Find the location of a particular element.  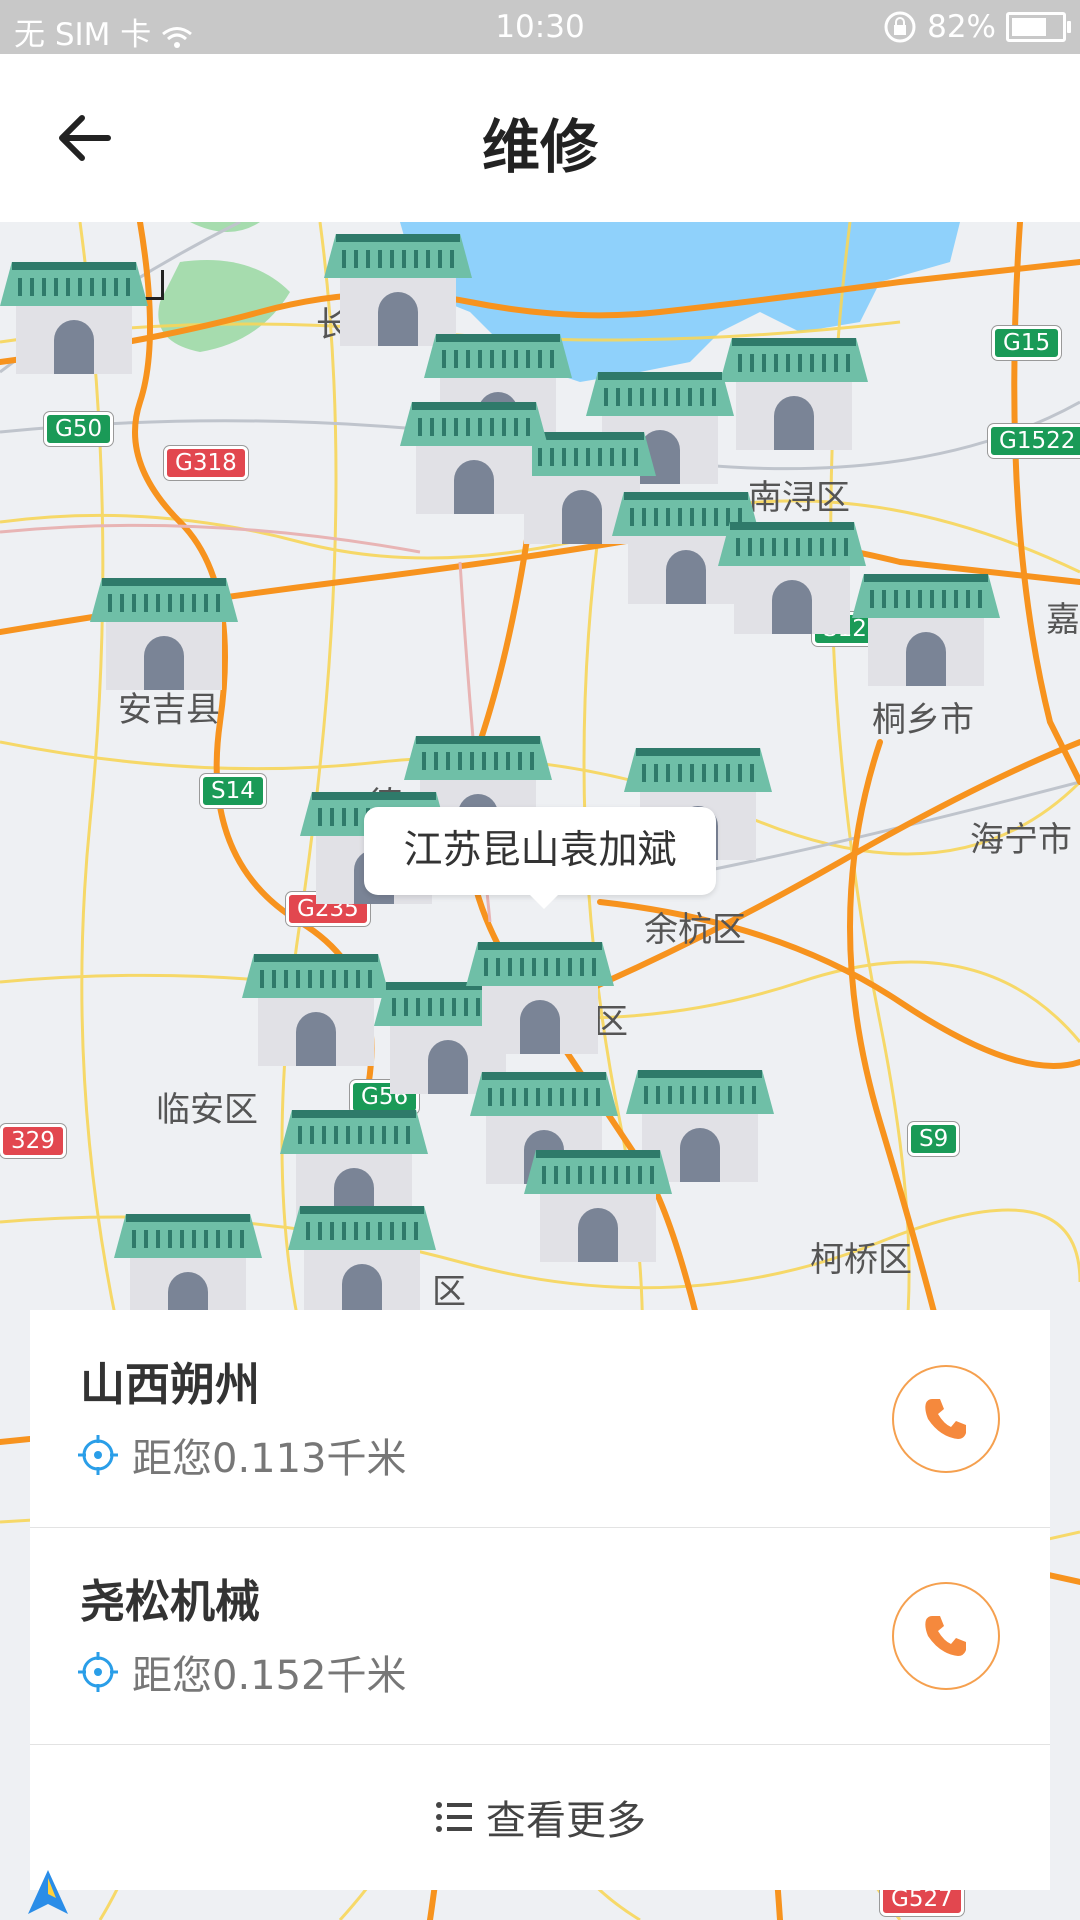

road-badge: G50 is located at coordinates (79, 429).